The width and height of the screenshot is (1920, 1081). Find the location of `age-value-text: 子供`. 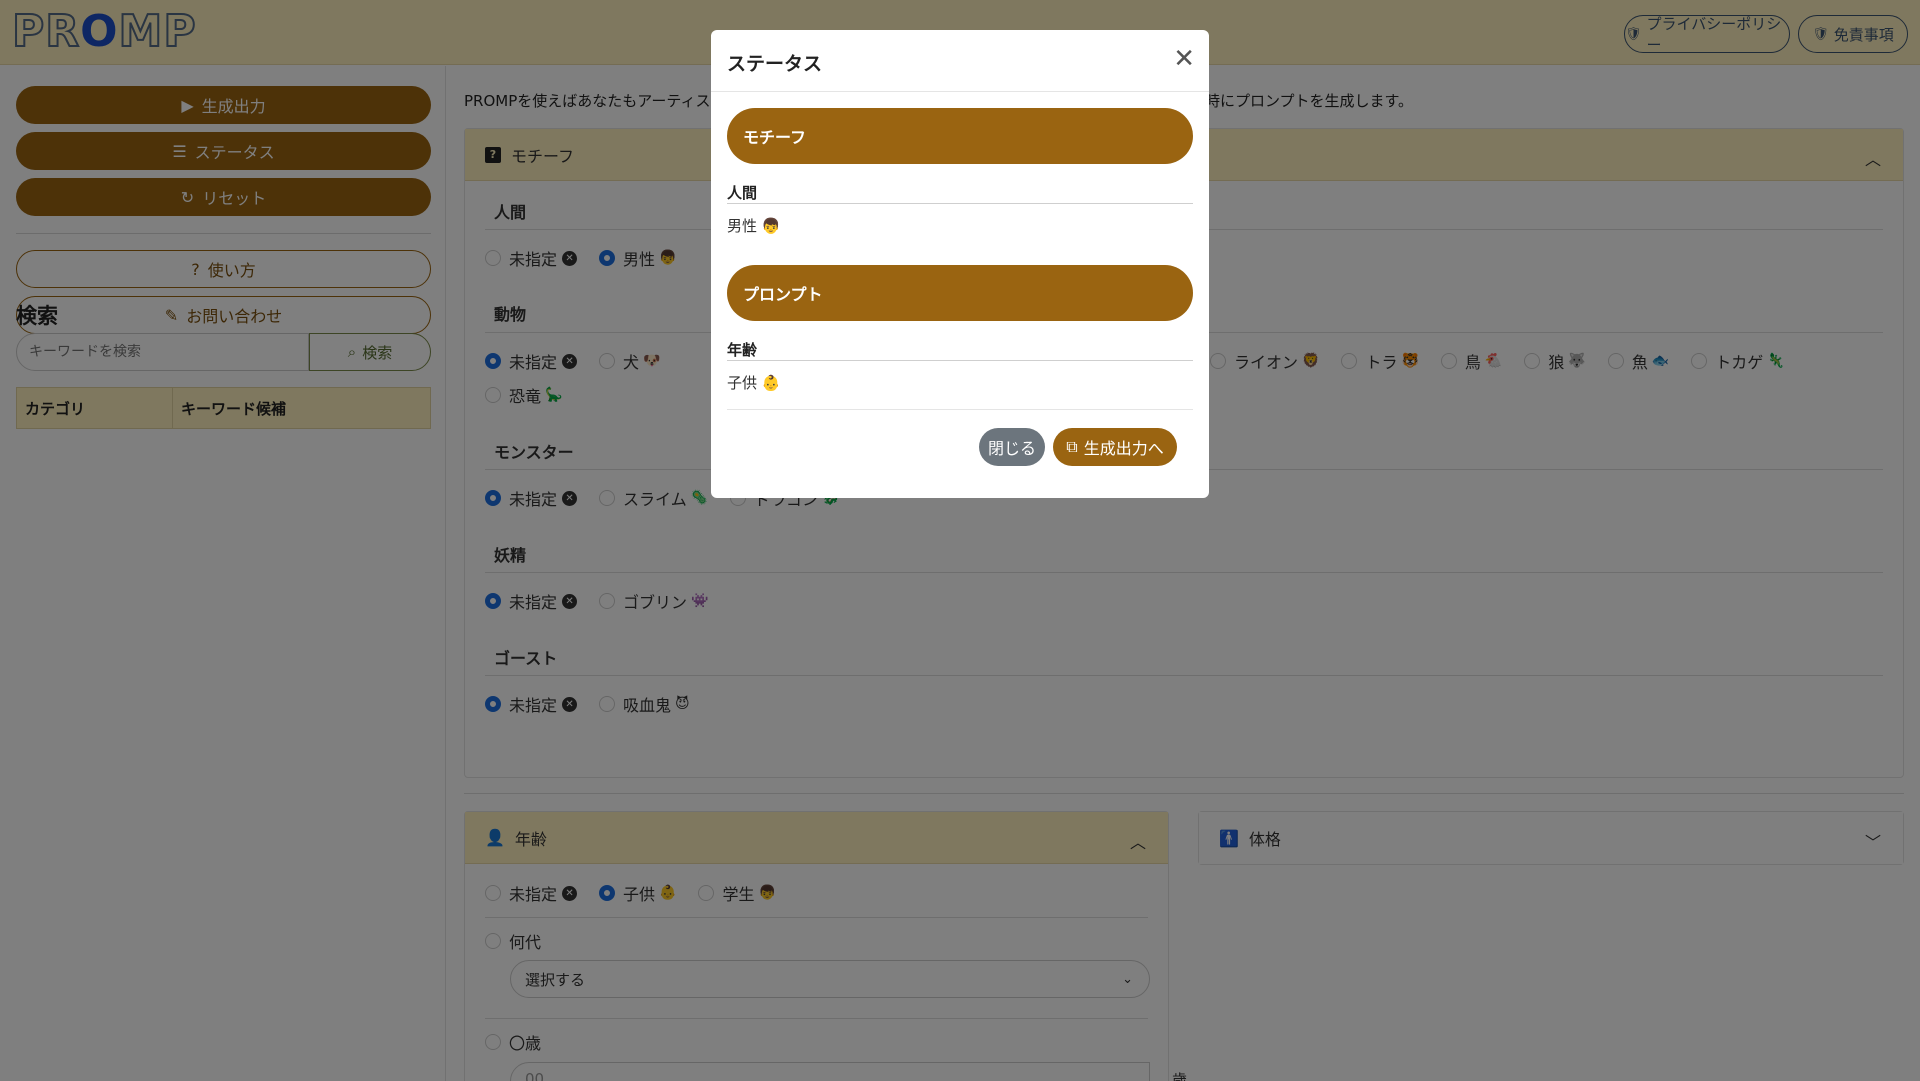

age-value-text: 子供 is located at coordinates (742, 383).